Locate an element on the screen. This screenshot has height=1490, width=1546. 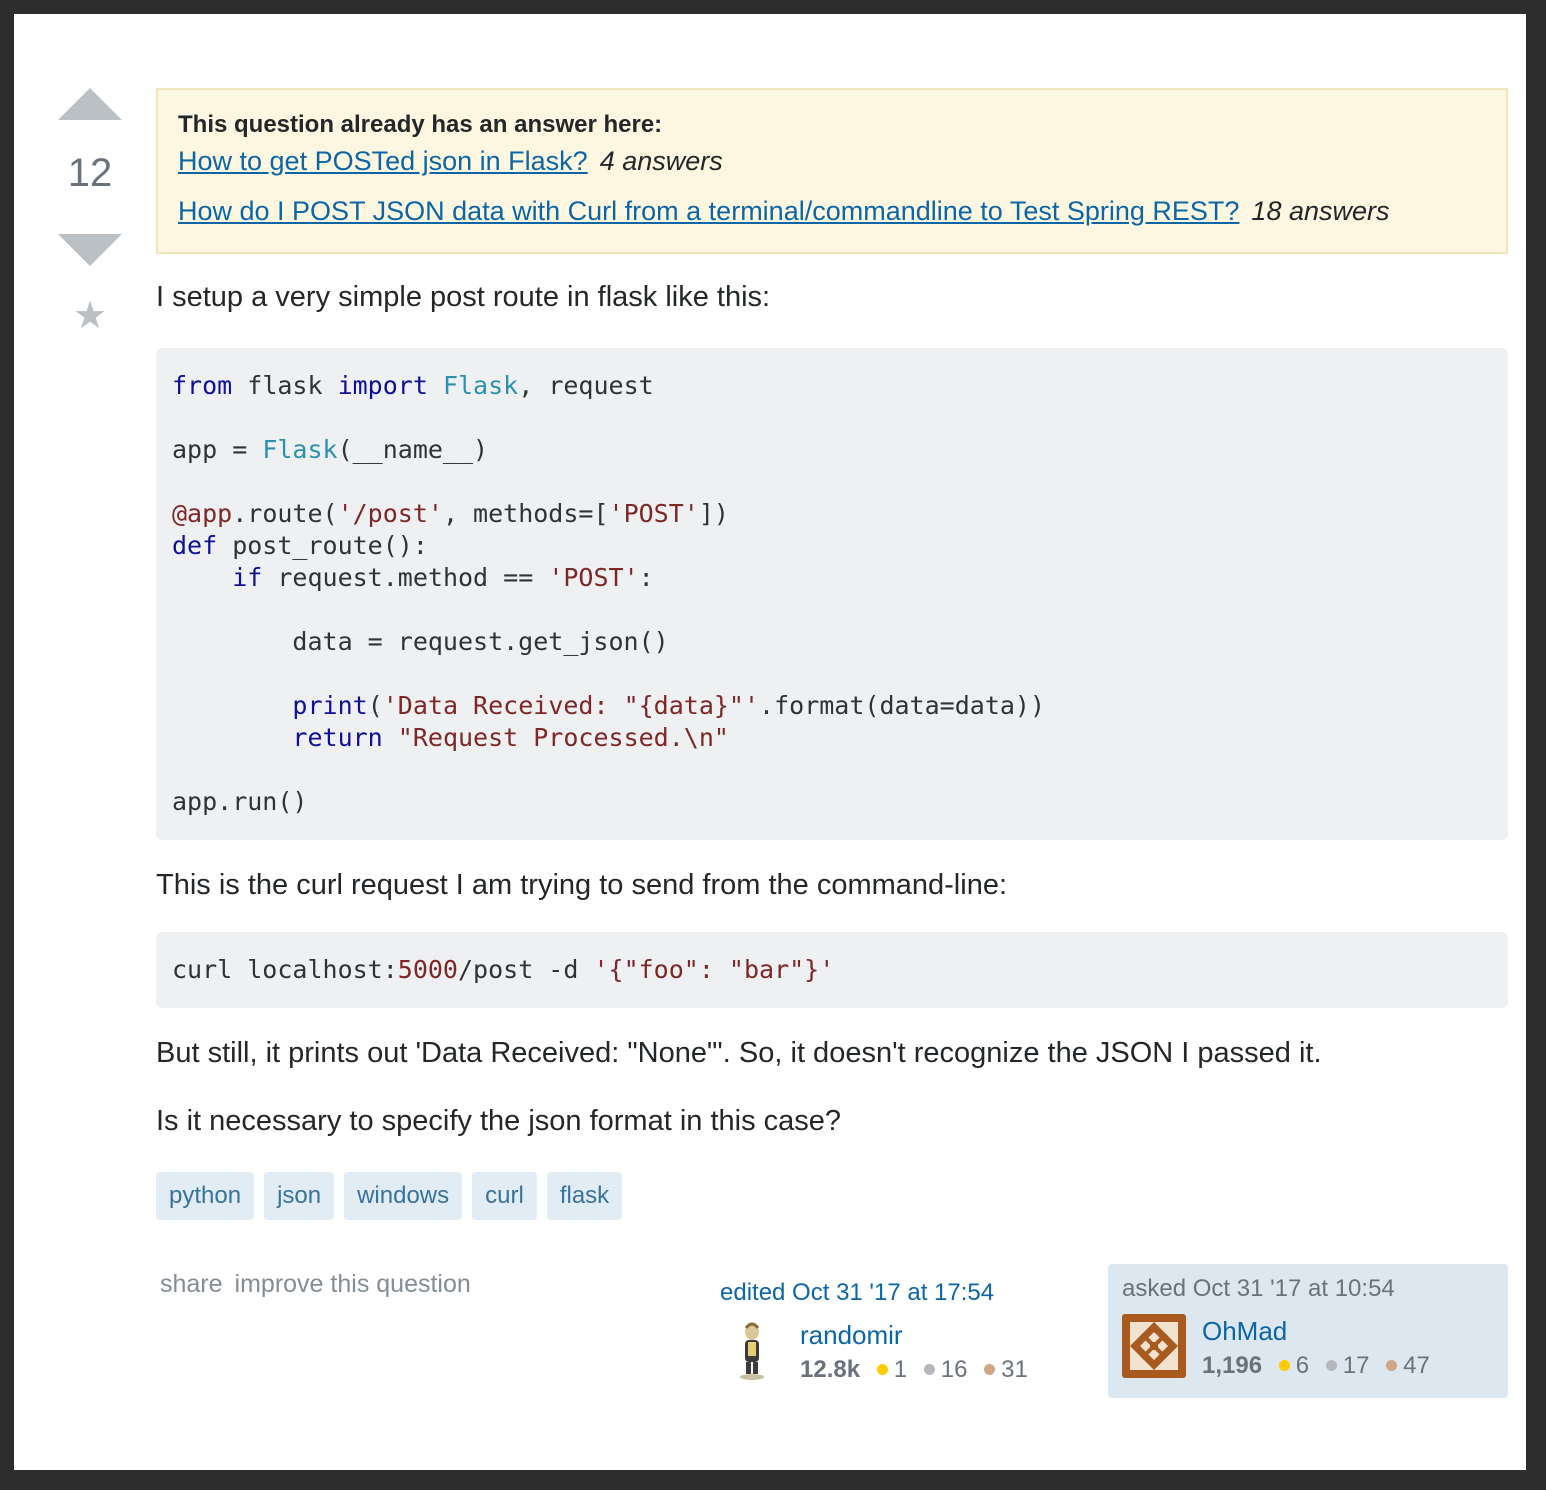
reputation-score: 12.8k is located at coordinates (830, 1369).